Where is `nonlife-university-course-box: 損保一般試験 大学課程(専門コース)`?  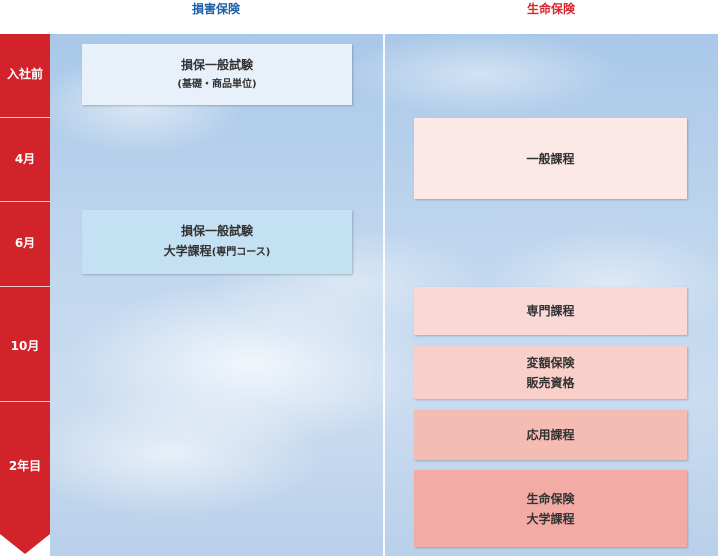 nonlife-university-course-box: 損保一般試験 大学課程(専門コース) is located at coordinates (217, 242).